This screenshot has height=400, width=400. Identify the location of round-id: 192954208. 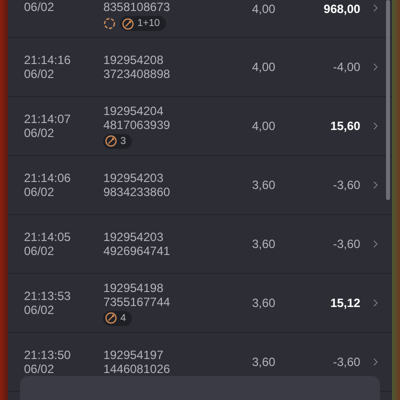
(133, 60).